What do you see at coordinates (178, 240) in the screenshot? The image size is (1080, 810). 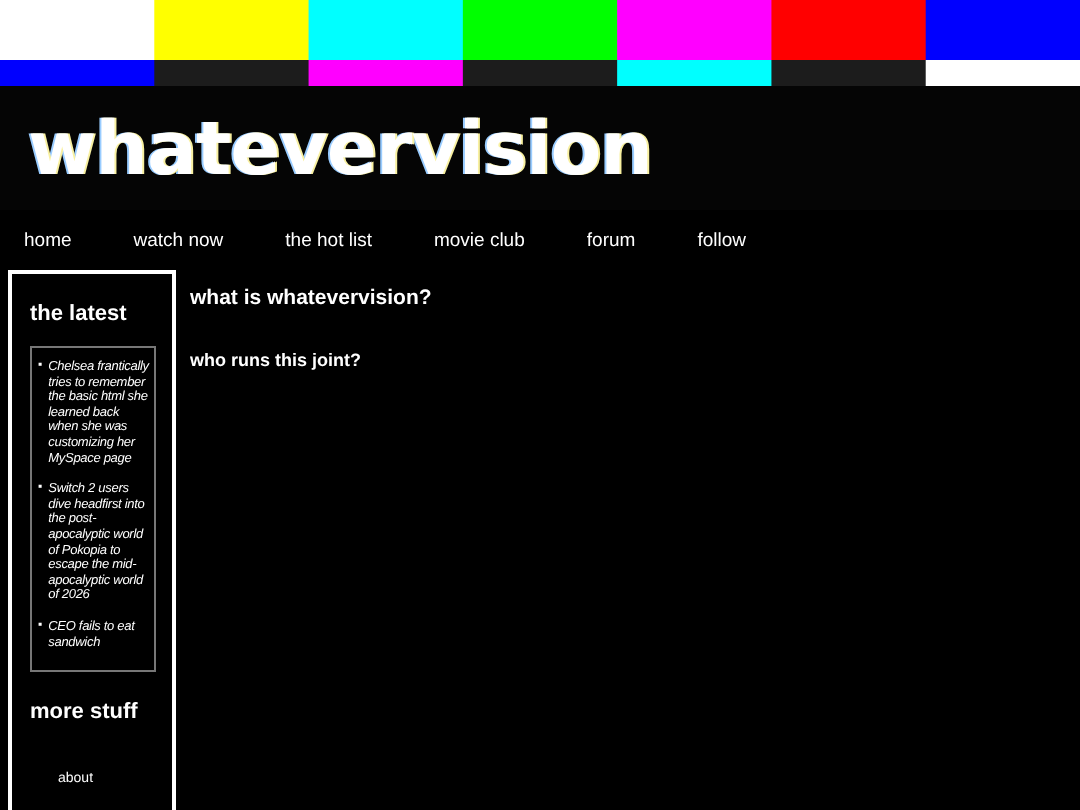 I see `nav-link: watch now` at bounding box center [178, 240].